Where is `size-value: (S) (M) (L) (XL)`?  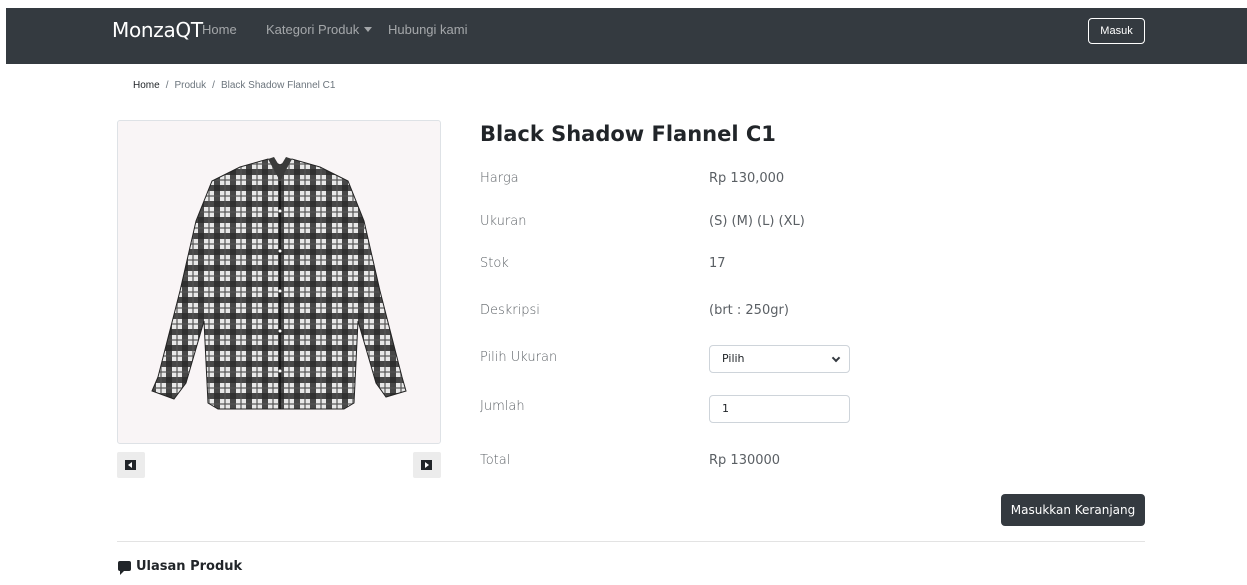 size-value: (S) (M) (L) (XL) is located at coordinates (757, 221).